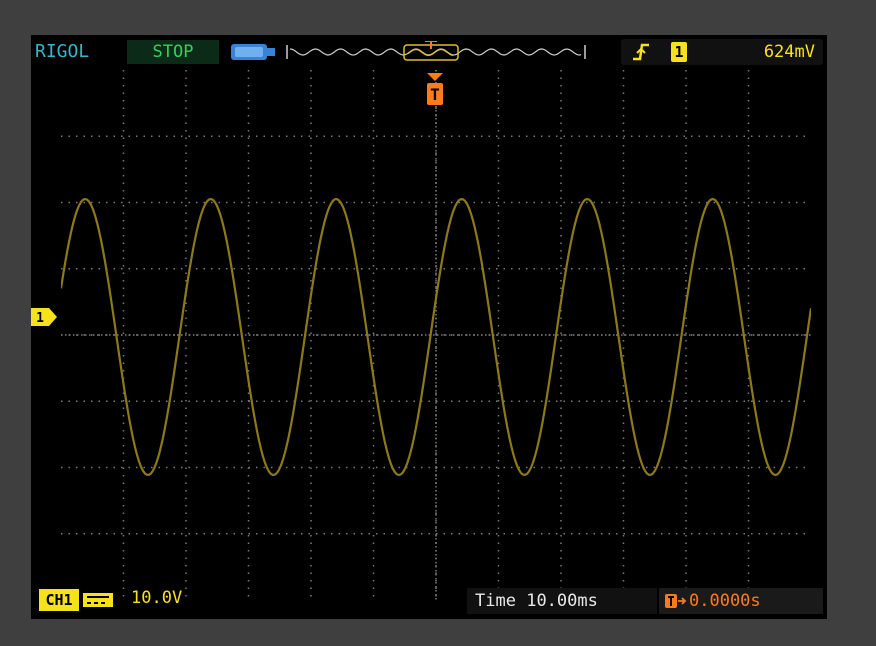 The height and width of the screenshot is (646, 876). I want to click on trigger-panel: 1 624mV, so click(722, 52).